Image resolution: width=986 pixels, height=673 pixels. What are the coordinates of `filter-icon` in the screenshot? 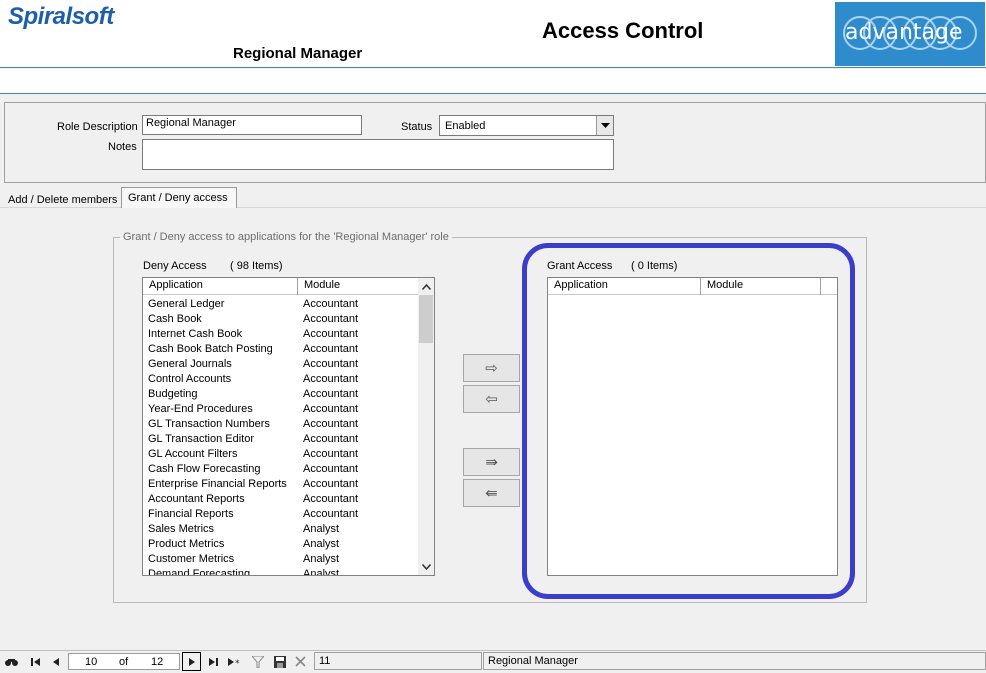 It's located at (257, 661).